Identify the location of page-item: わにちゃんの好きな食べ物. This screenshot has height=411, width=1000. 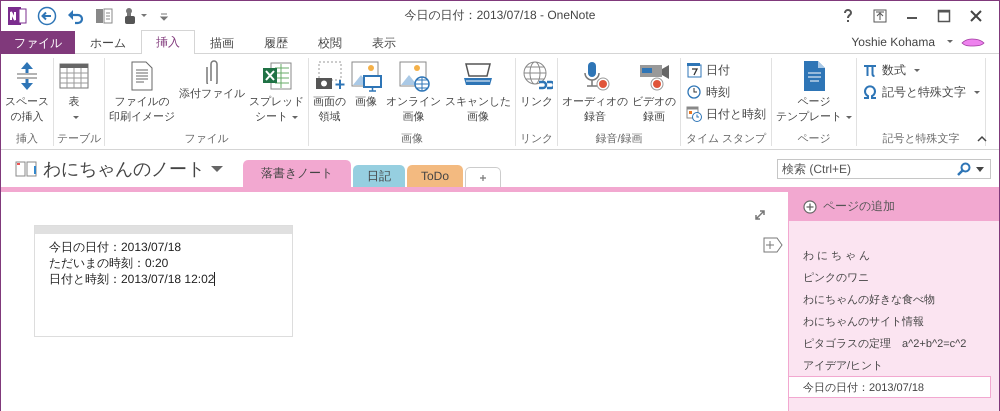
(894, 299).